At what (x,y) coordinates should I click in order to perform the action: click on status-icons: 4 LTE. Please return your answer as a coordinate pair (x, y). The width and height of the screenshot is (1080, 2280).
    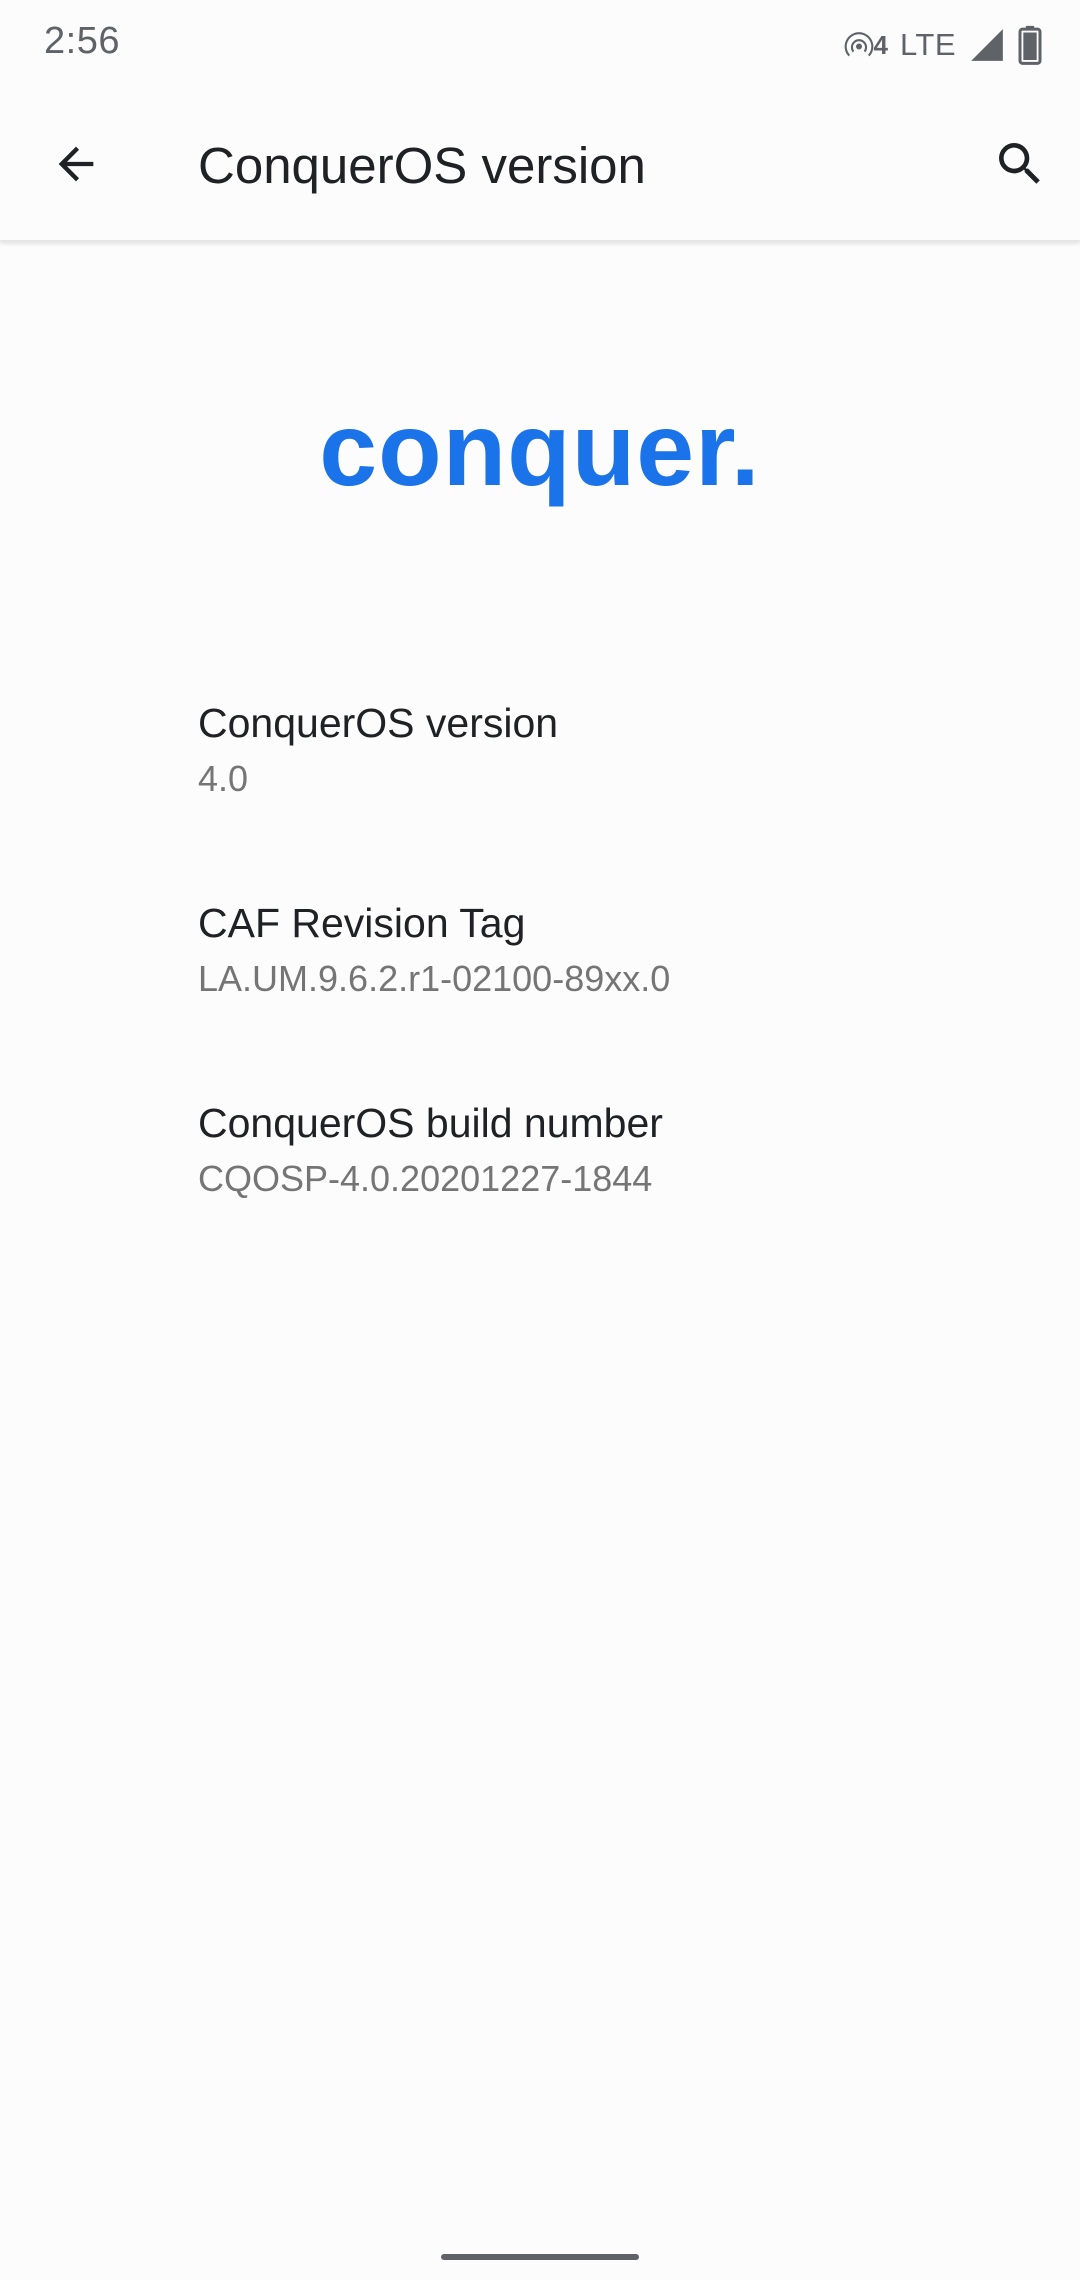
    Looking at the image, I should click on (941, 45).